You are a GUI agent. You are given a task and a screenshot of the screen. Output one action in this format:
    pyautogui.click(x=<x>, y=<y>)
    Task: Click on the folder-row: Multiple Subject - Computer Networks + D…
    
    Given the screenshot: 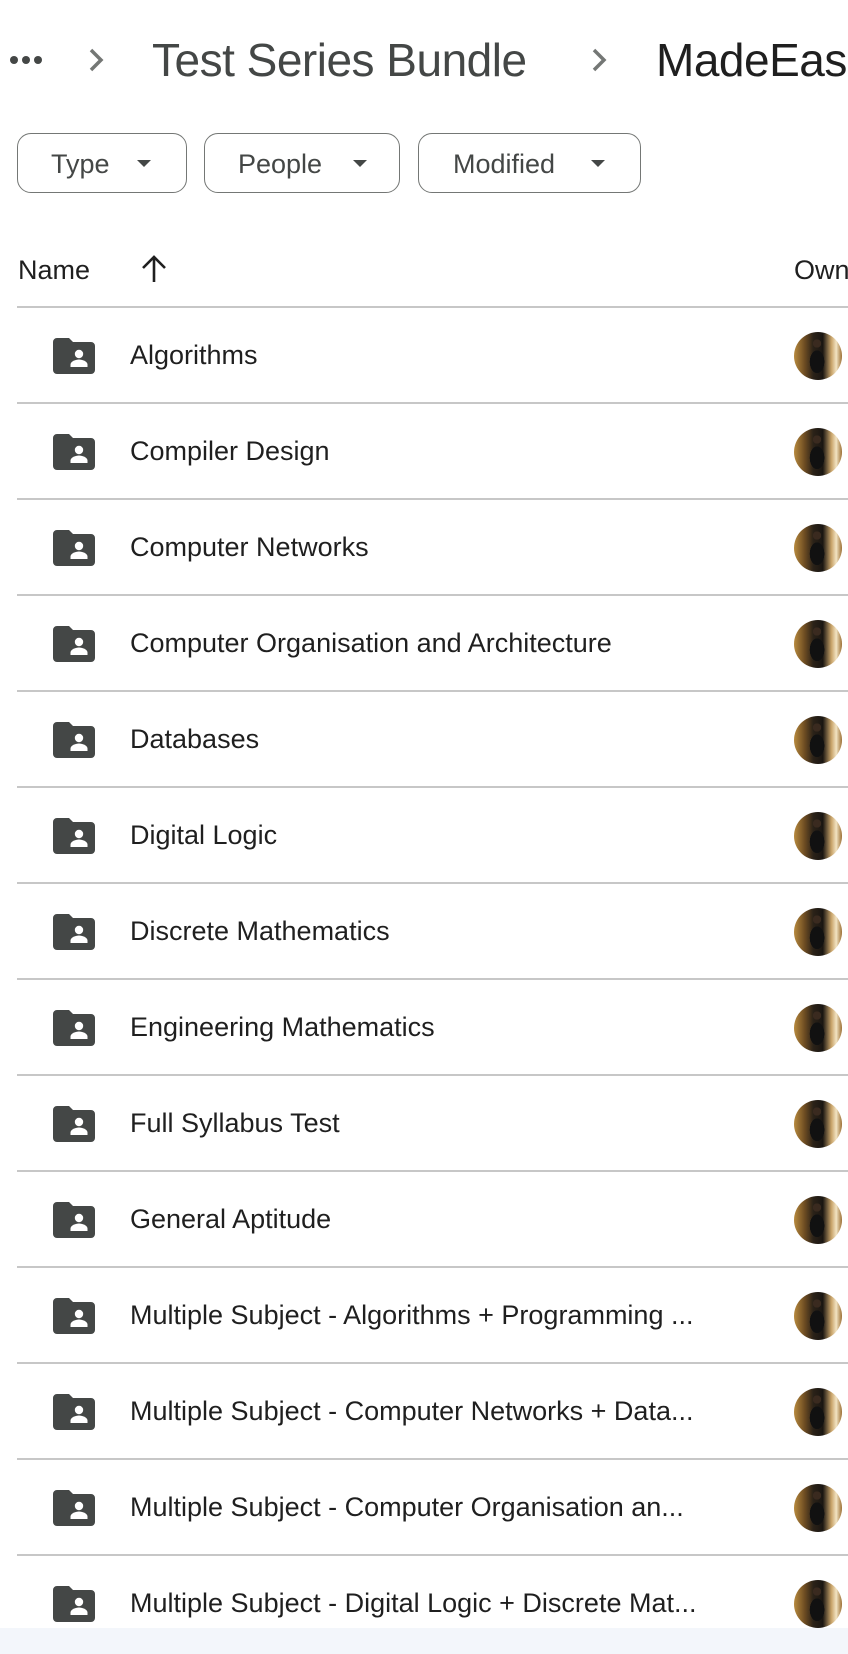 What is the action you would take?
    pyautogui.click(x=432, y=1410)
    